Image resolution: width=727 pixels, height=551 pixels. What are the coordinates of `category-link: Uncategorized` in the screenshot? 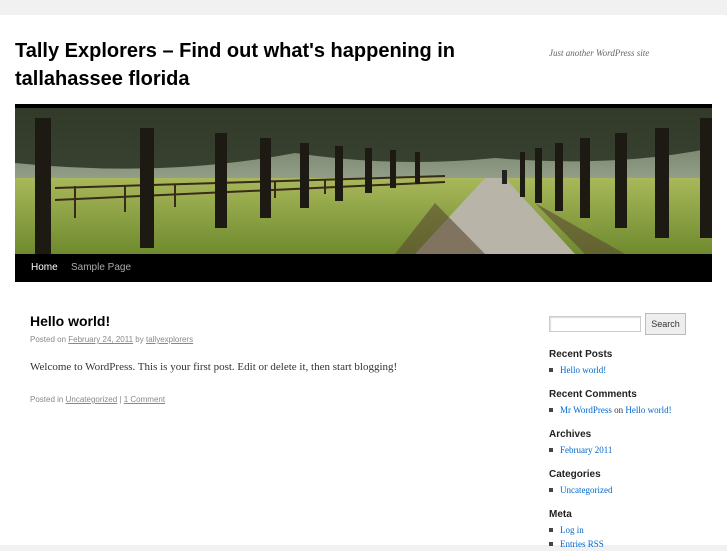 It's located at (586, 490).